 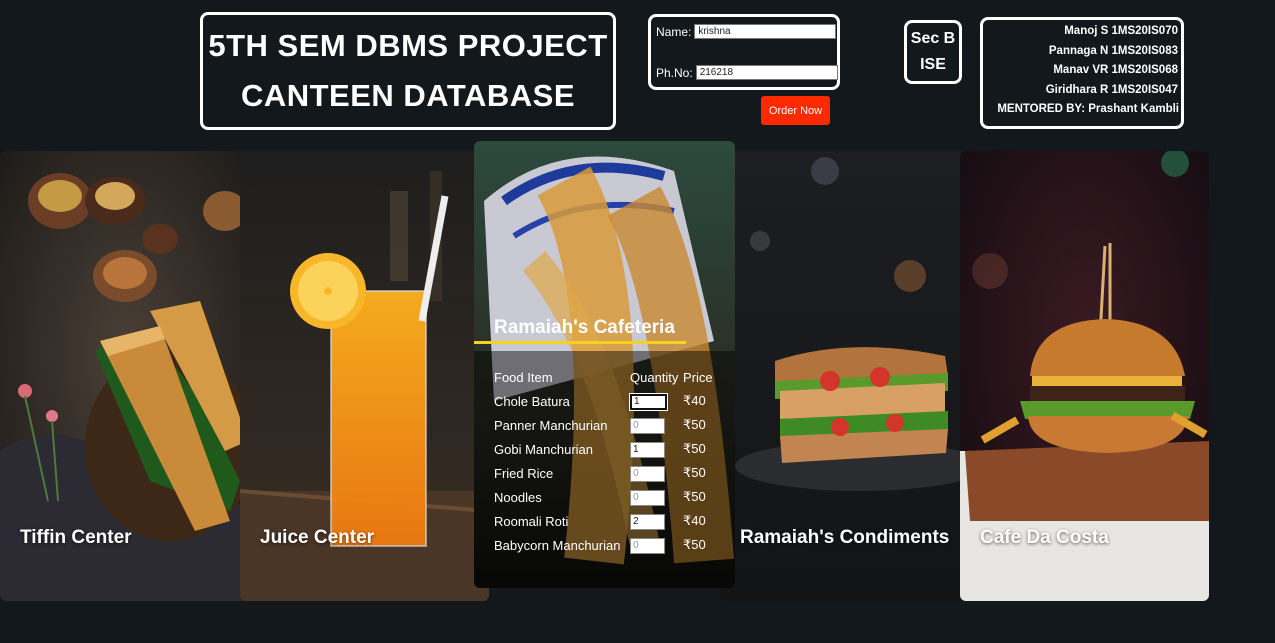 I want to click on project-title-box: 5TH SEM DBMS PROJECT CANTEEN DATABASE, so click(x=408, y=71).